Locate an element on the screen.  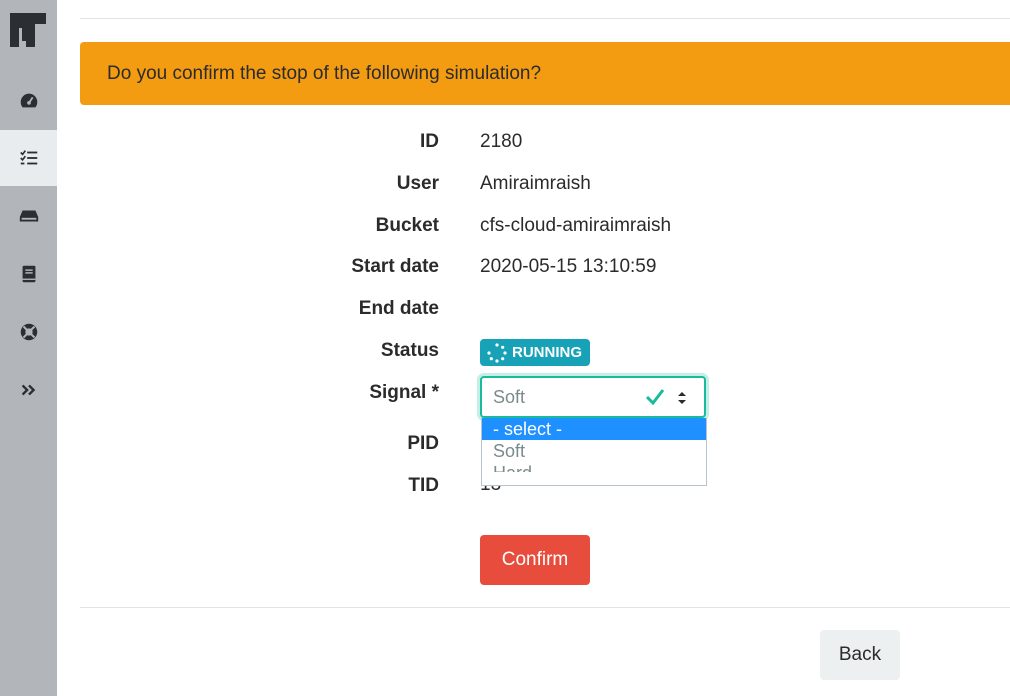
id-value: 2180 is located at coordinates (501, 141).